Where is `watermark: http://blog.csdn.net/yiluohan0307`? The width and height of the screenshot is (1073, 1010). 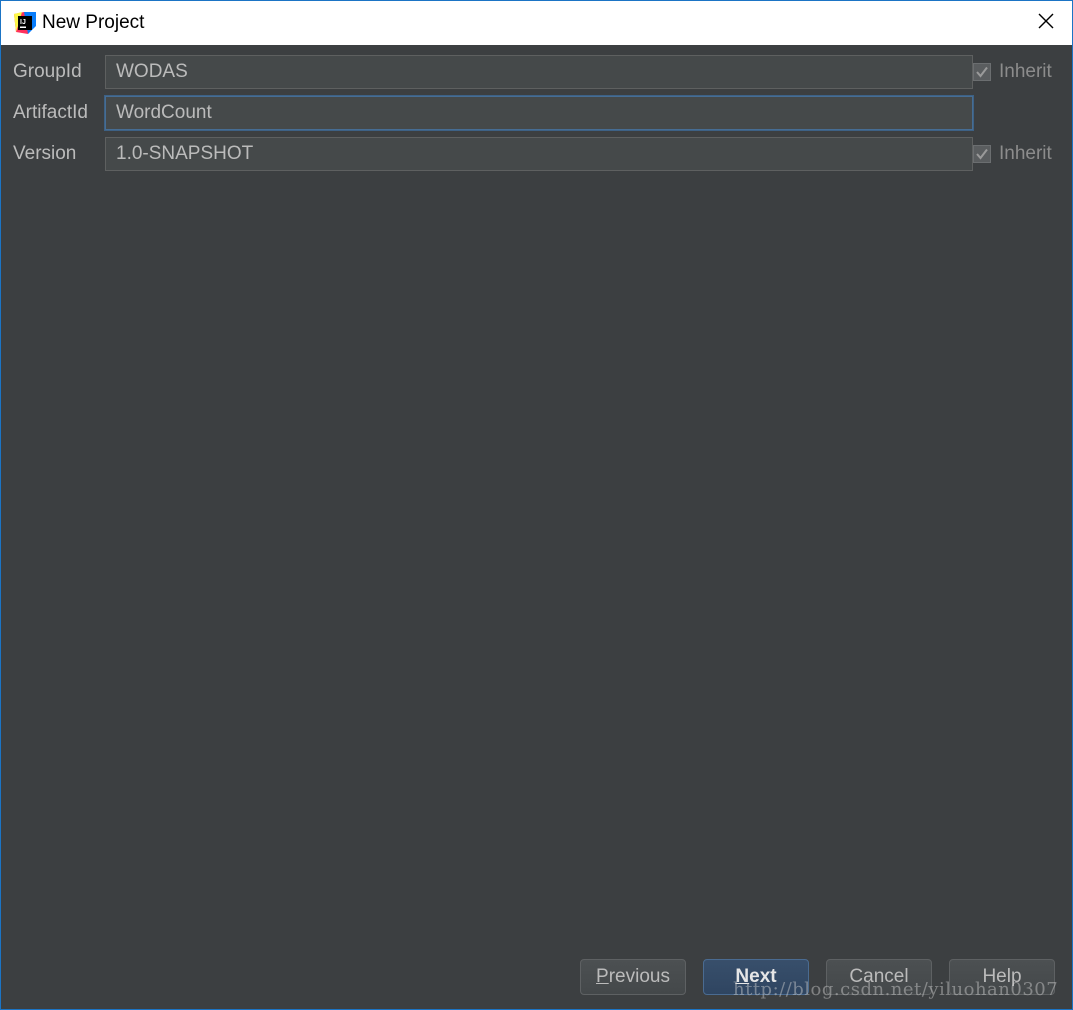
watermark: http://blog.csdn.net/yiluohan0307 is located at coordinates (896, 989).